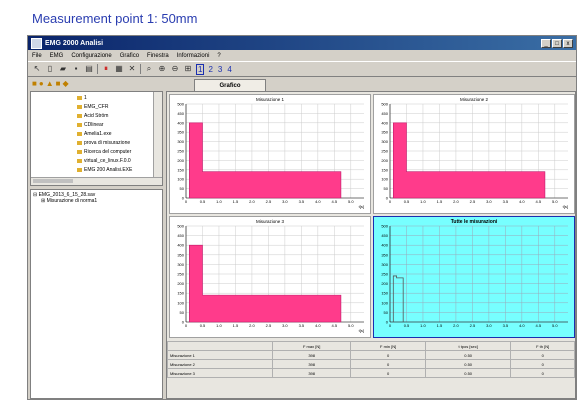 This screenshot has width=584, height=400. I want to click on x-tick-label: 1.5, so click(440, 201).